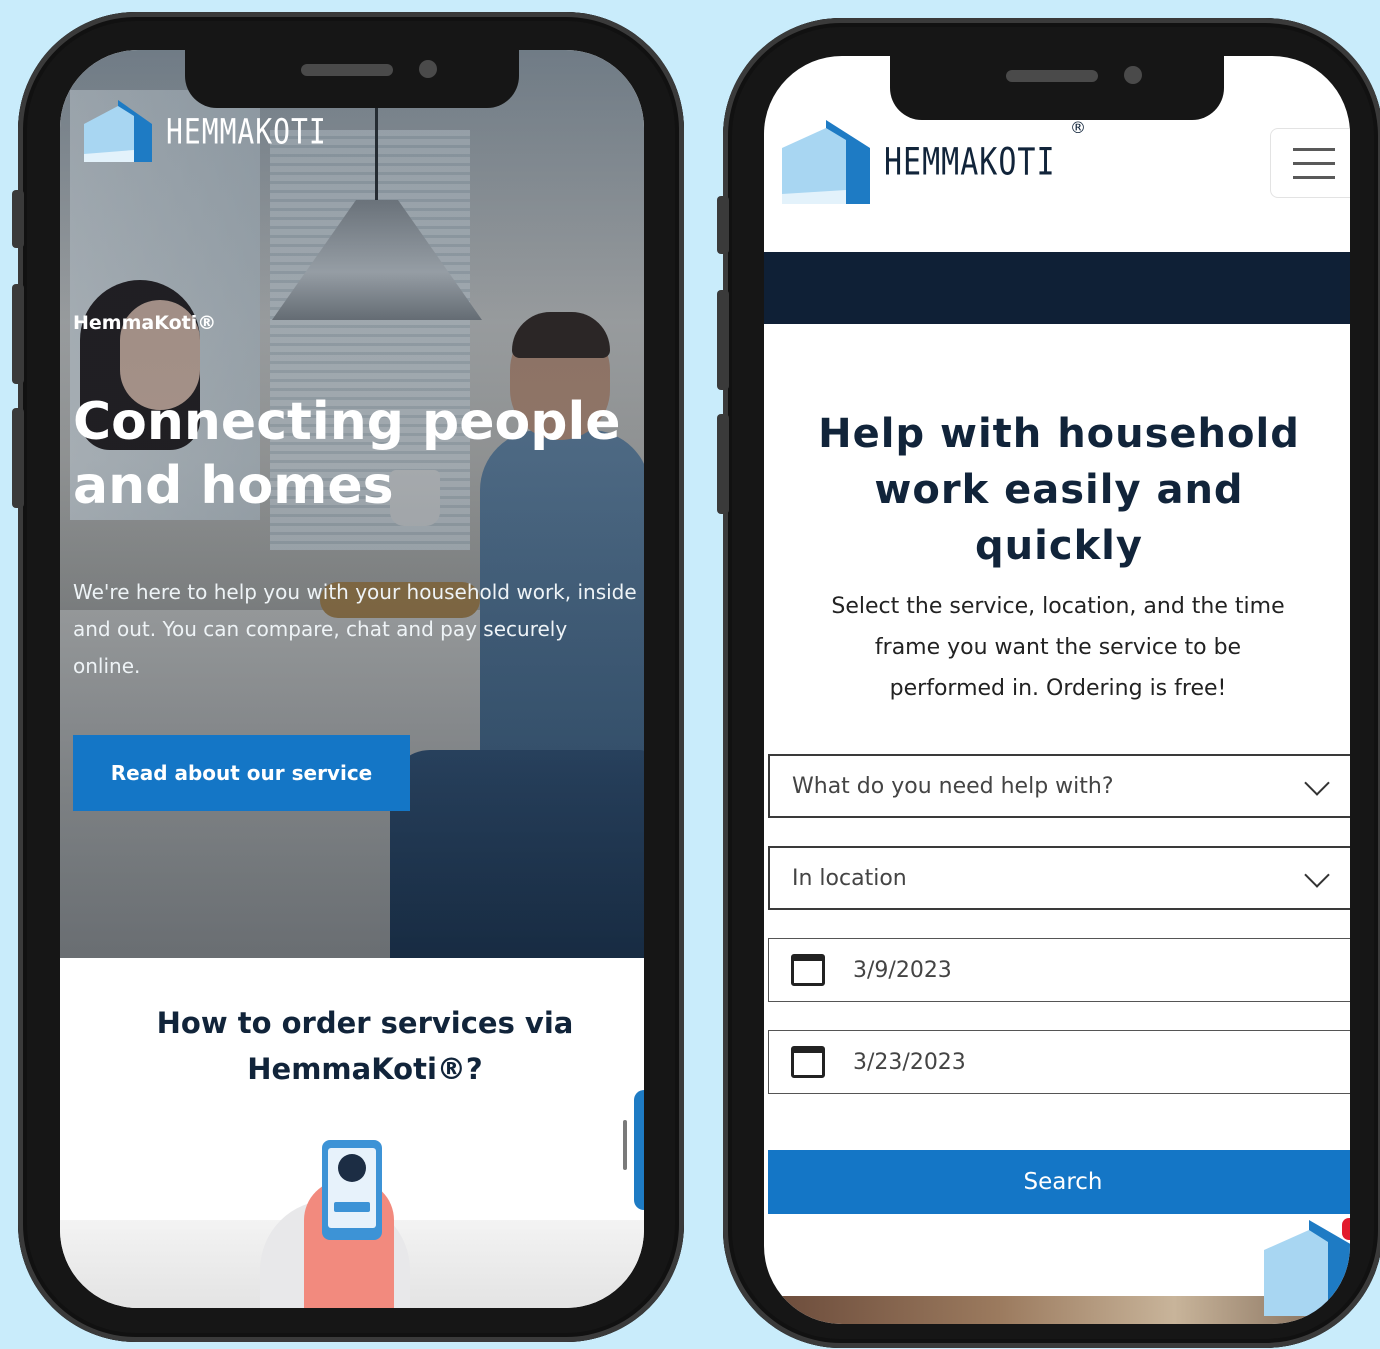 Image resolution: width=1380 pixels, height=1349 pixels. I want to click on chat-widget-button, so click(639, 1150).